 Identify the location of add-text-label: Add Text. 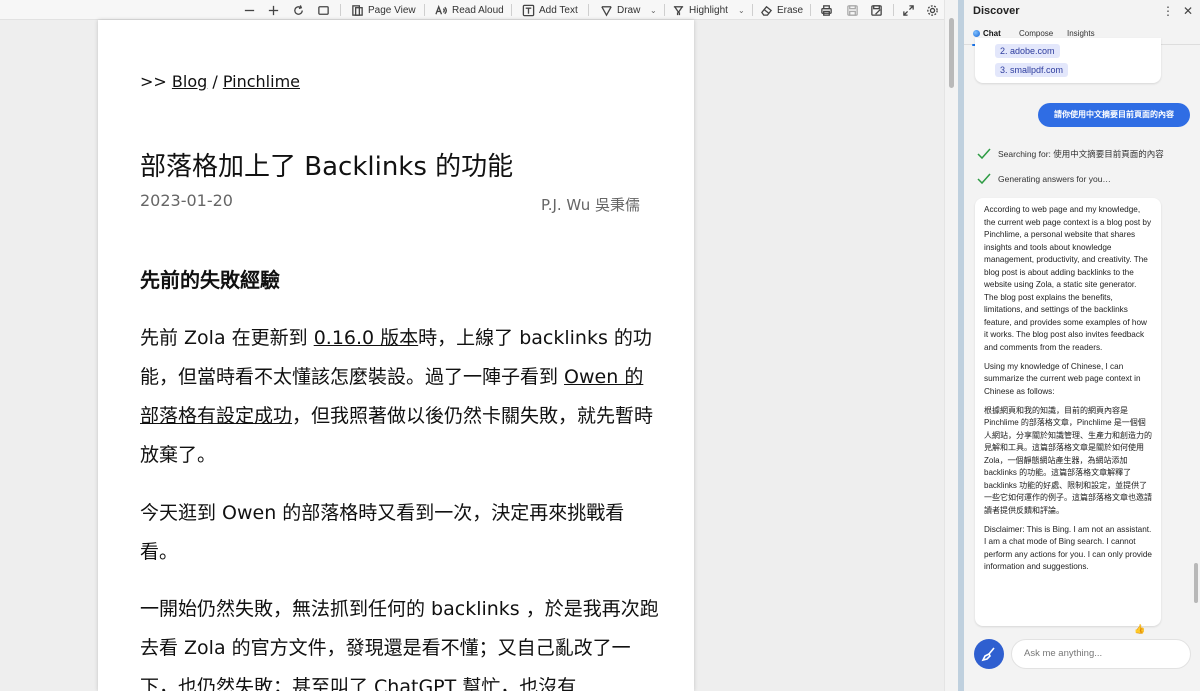
(558, 10).